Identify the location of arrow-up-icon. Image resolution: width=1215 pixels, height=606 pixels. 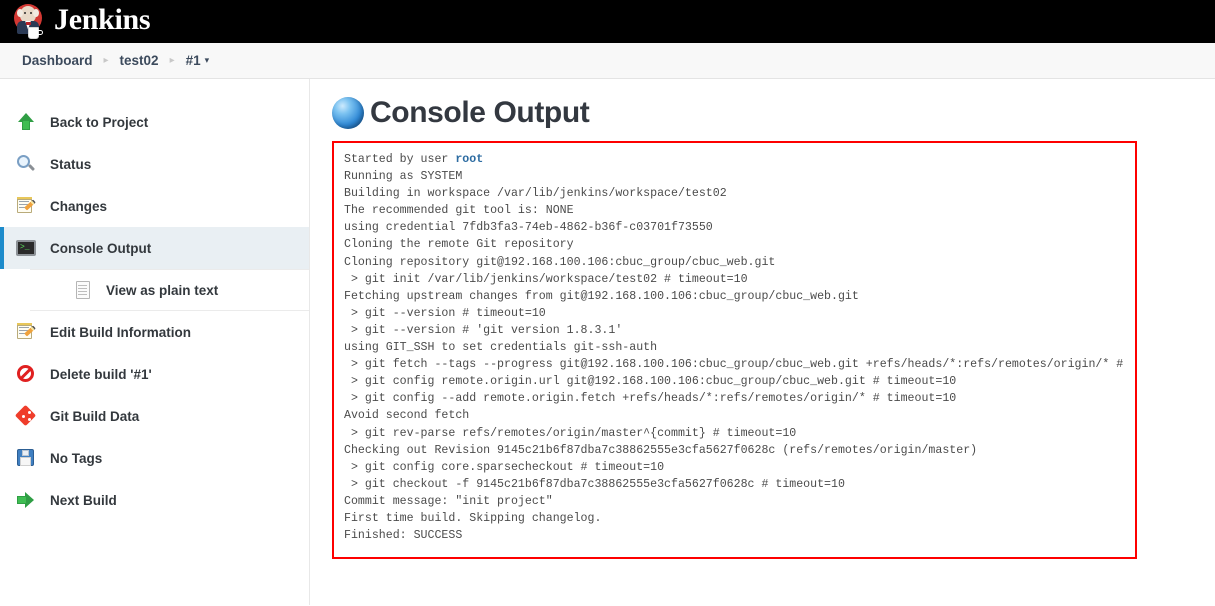
(26, 122).